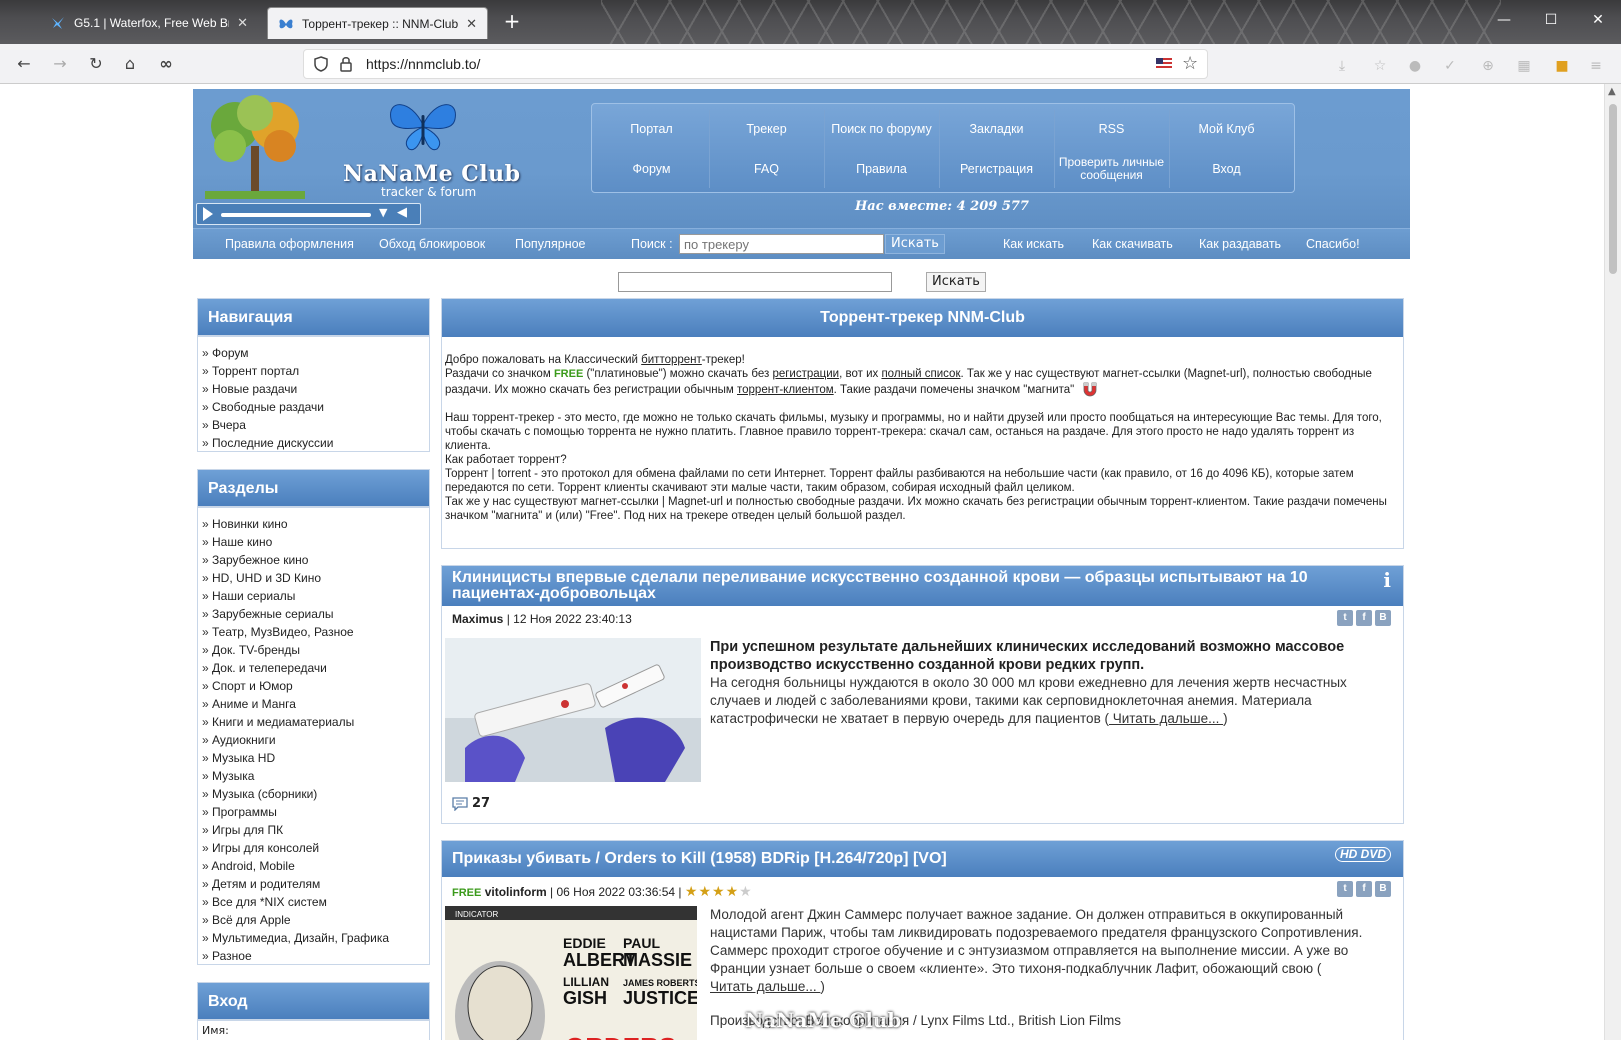 This screenshot has width=1621, height=1040. Describe the element at coordinates (313, 722) in the screenshot. I see `section-item: Книги и медиаматериалы` at that location.